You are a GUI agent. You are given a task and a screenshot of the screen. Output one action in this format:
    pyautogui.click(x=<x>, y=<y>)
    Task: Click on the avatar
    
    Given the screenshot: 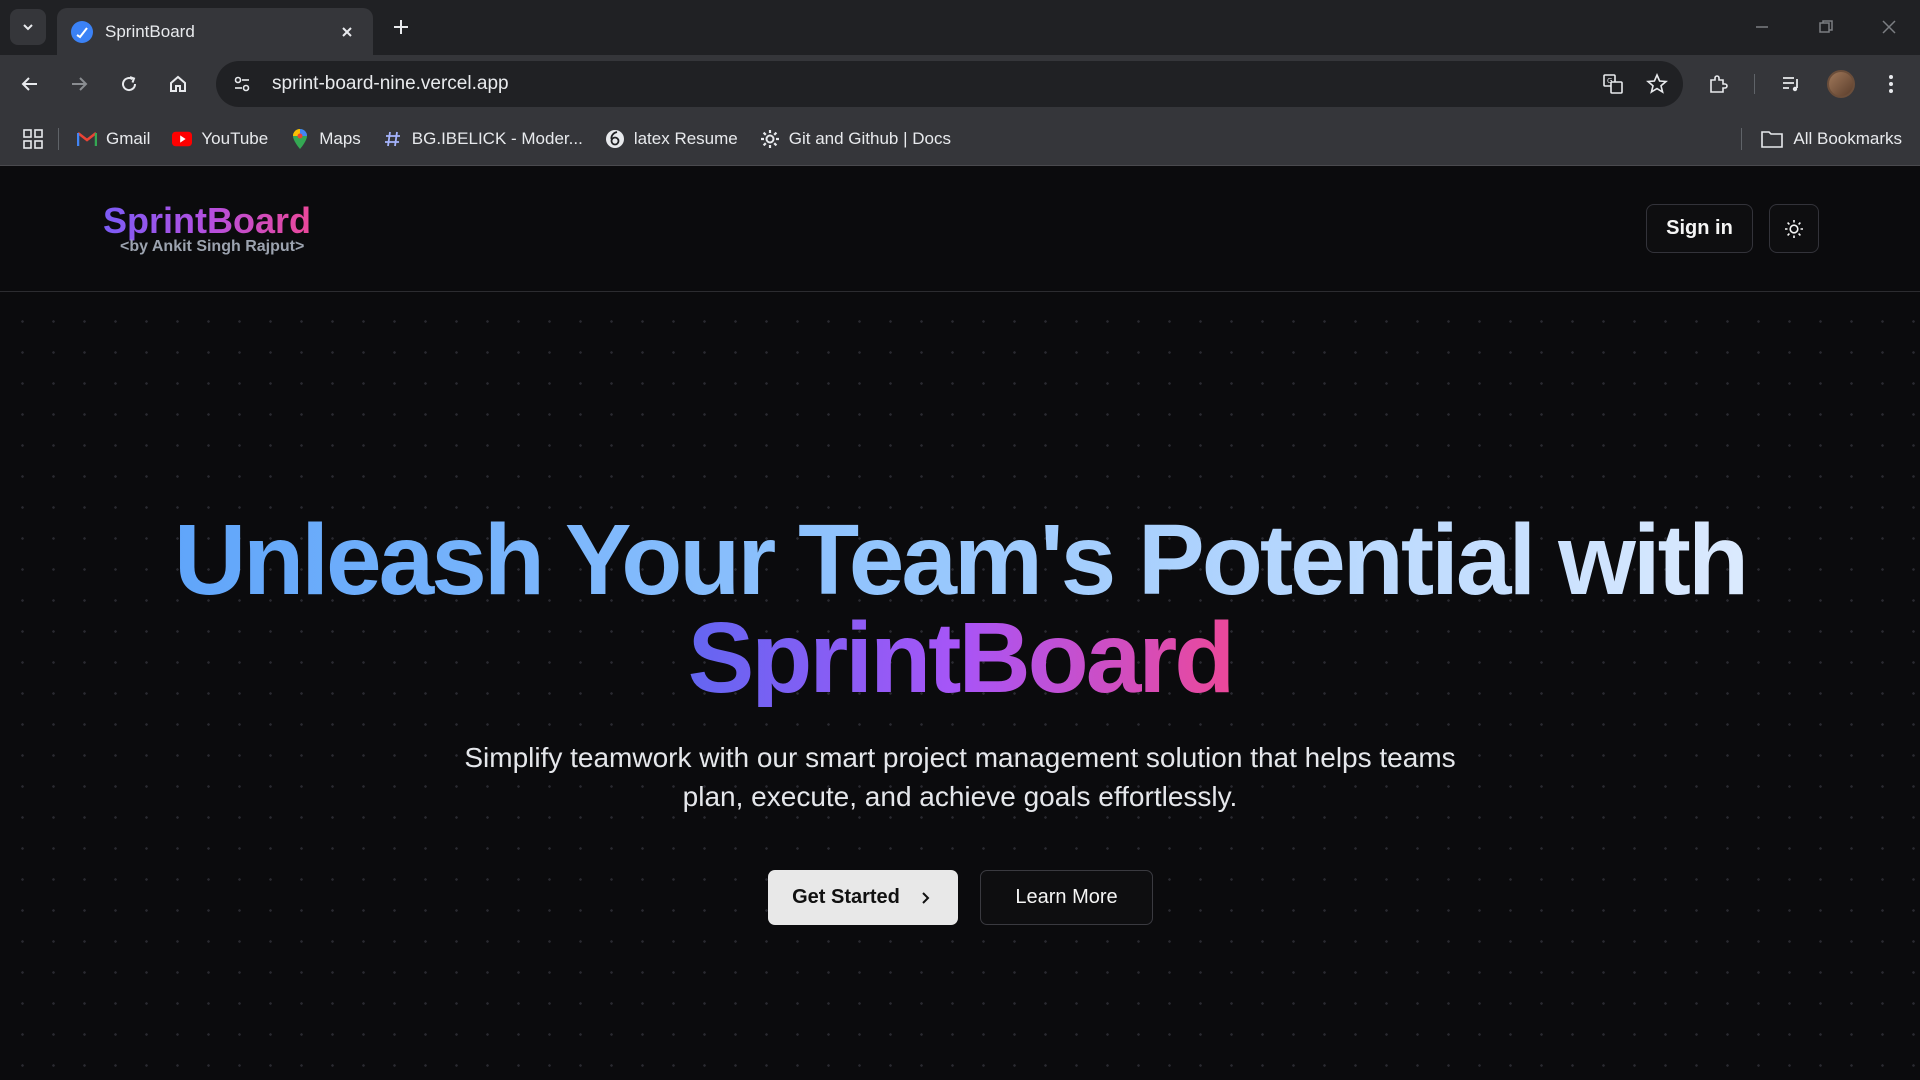 What is the action you would take?
    pyautogui.click(x=1841, y=84)
    